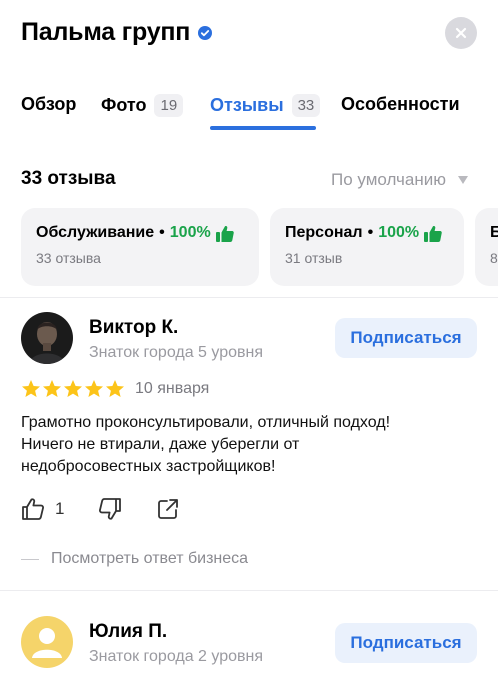 This screenshot has height=688, width=498. What do you see at coordinates (150, 558) in the screenshot?
I see `business-answer-label: Посмотреть ответ бизнеса` at bounding box center [150, 558].